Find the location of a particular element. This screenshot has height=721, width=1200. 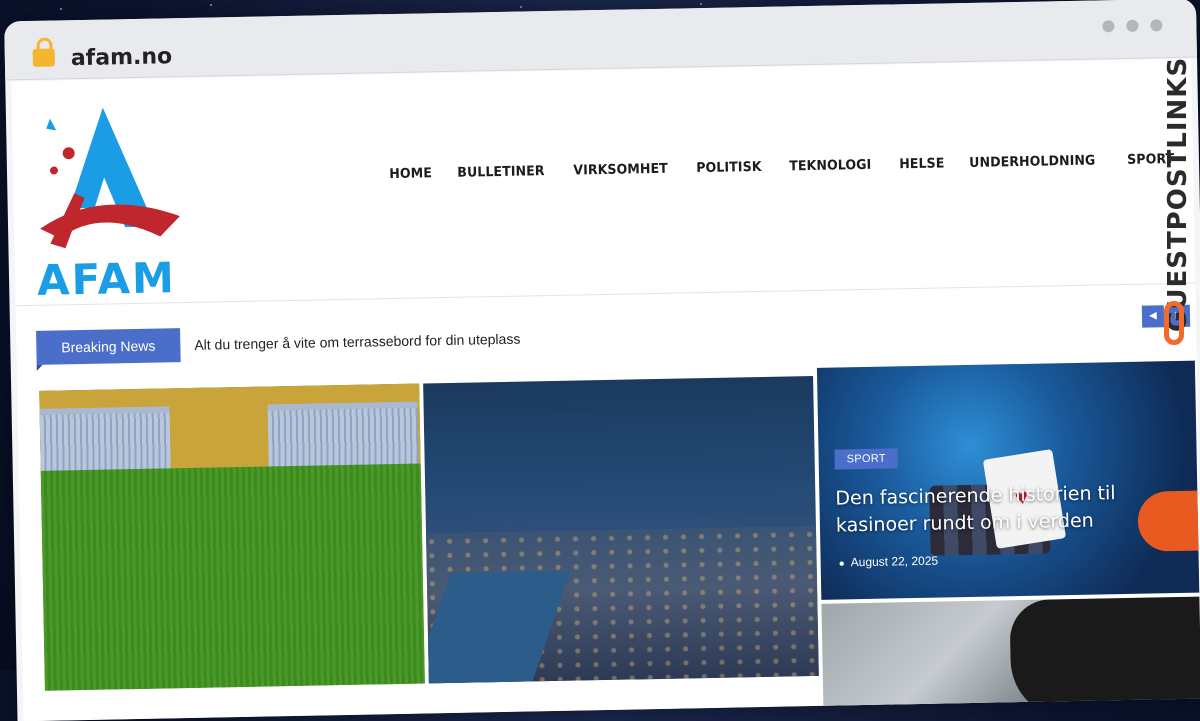

link-icon is located at coordinates (1174, 323).